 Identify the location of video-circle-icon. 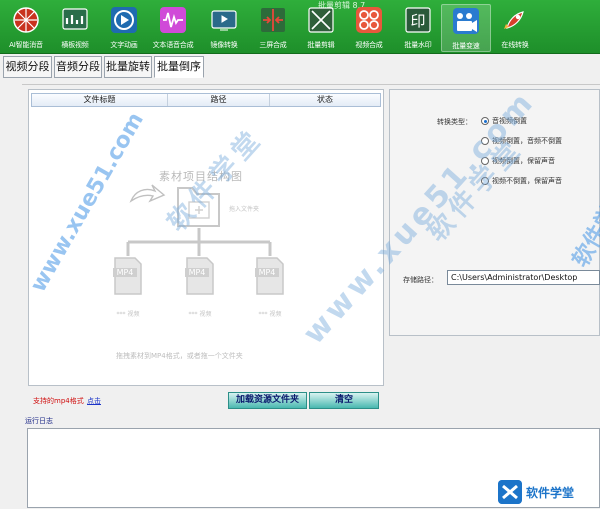
(124, 20).